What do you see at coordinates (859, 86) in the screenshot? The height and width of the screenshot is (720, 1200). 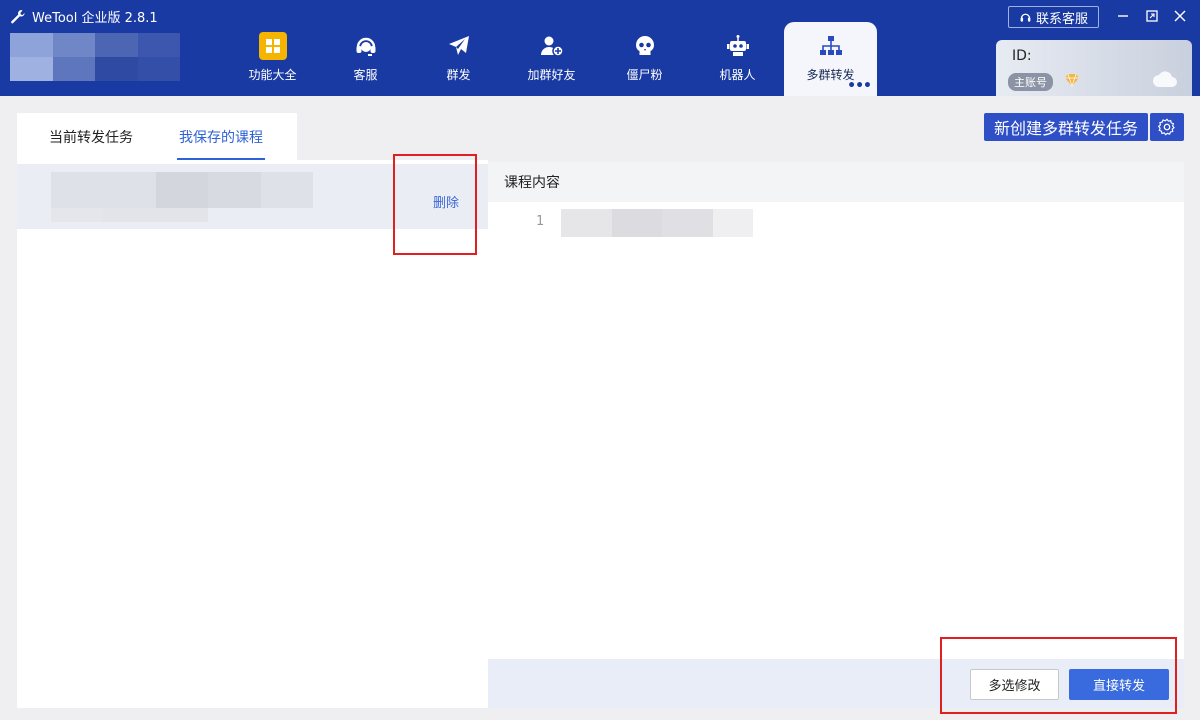 I see `more-dots-icon: •••` at bounding box center [859, 86].